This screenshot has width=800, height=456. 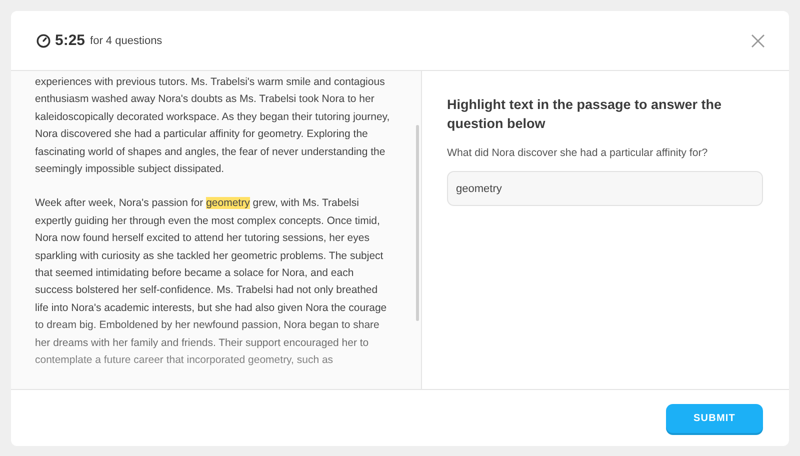 What do you see at coordinates (605, 188) in the screenshot?
I see `answer-field: geometry` at bounding box center [605, 188].